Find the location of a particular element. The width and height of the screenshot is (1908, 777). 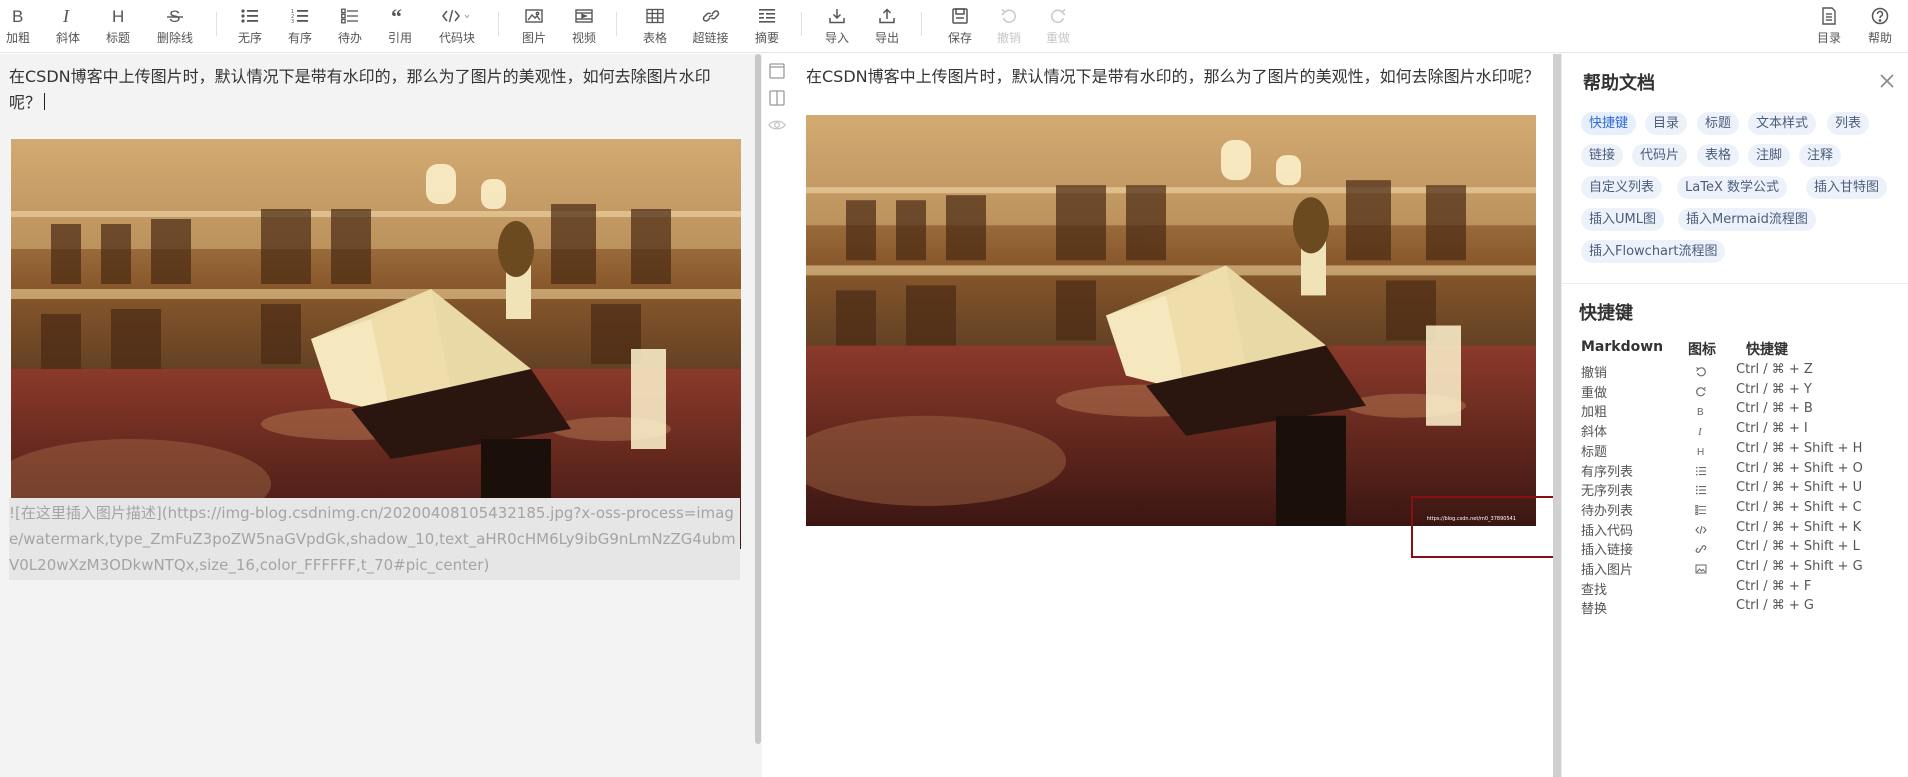

ordered-list-icon is located at coordinates (1702, 469).